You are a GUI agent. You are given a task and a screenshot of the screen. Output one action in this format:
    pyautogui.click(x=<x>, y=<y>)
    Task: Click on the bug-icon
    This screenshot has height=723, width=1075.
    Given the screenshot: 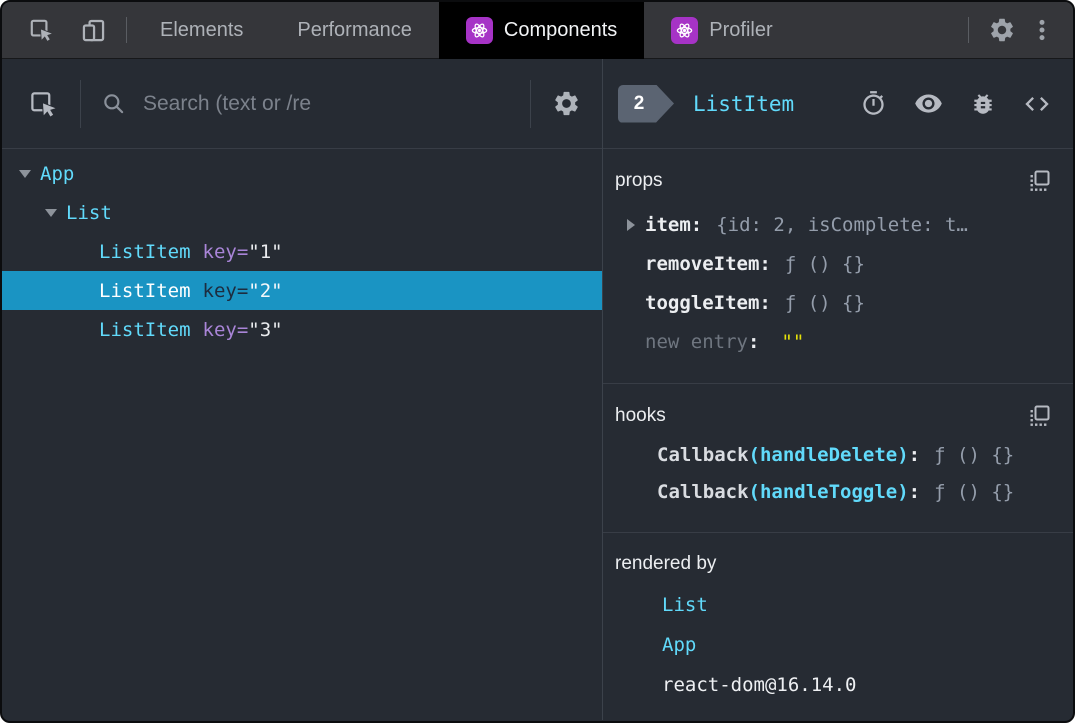 What is the action you would take?
    pyautogui.click(x=983, y=104)
    